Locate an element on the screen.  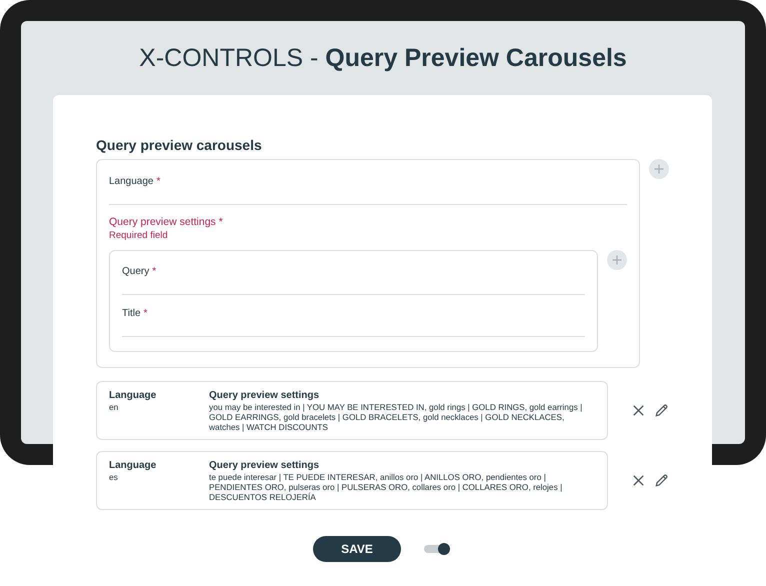
input-field: Title * is located at coordinates (353, 321).